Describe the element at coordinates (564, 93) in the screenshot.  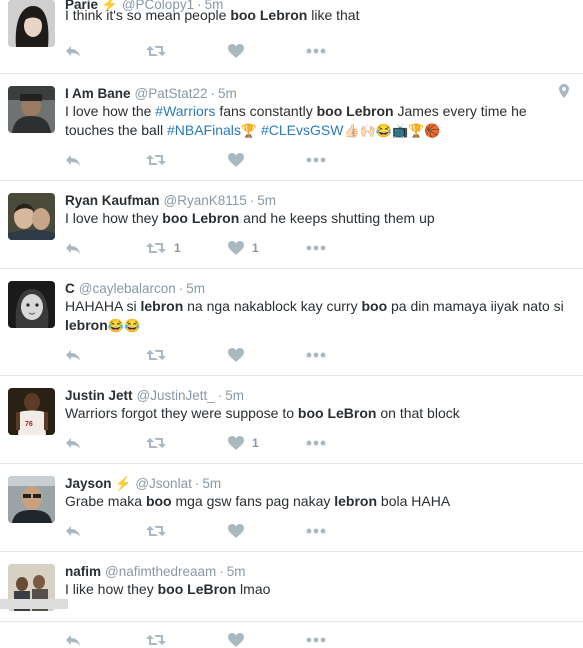
I see `location-pin-icon` at that location.